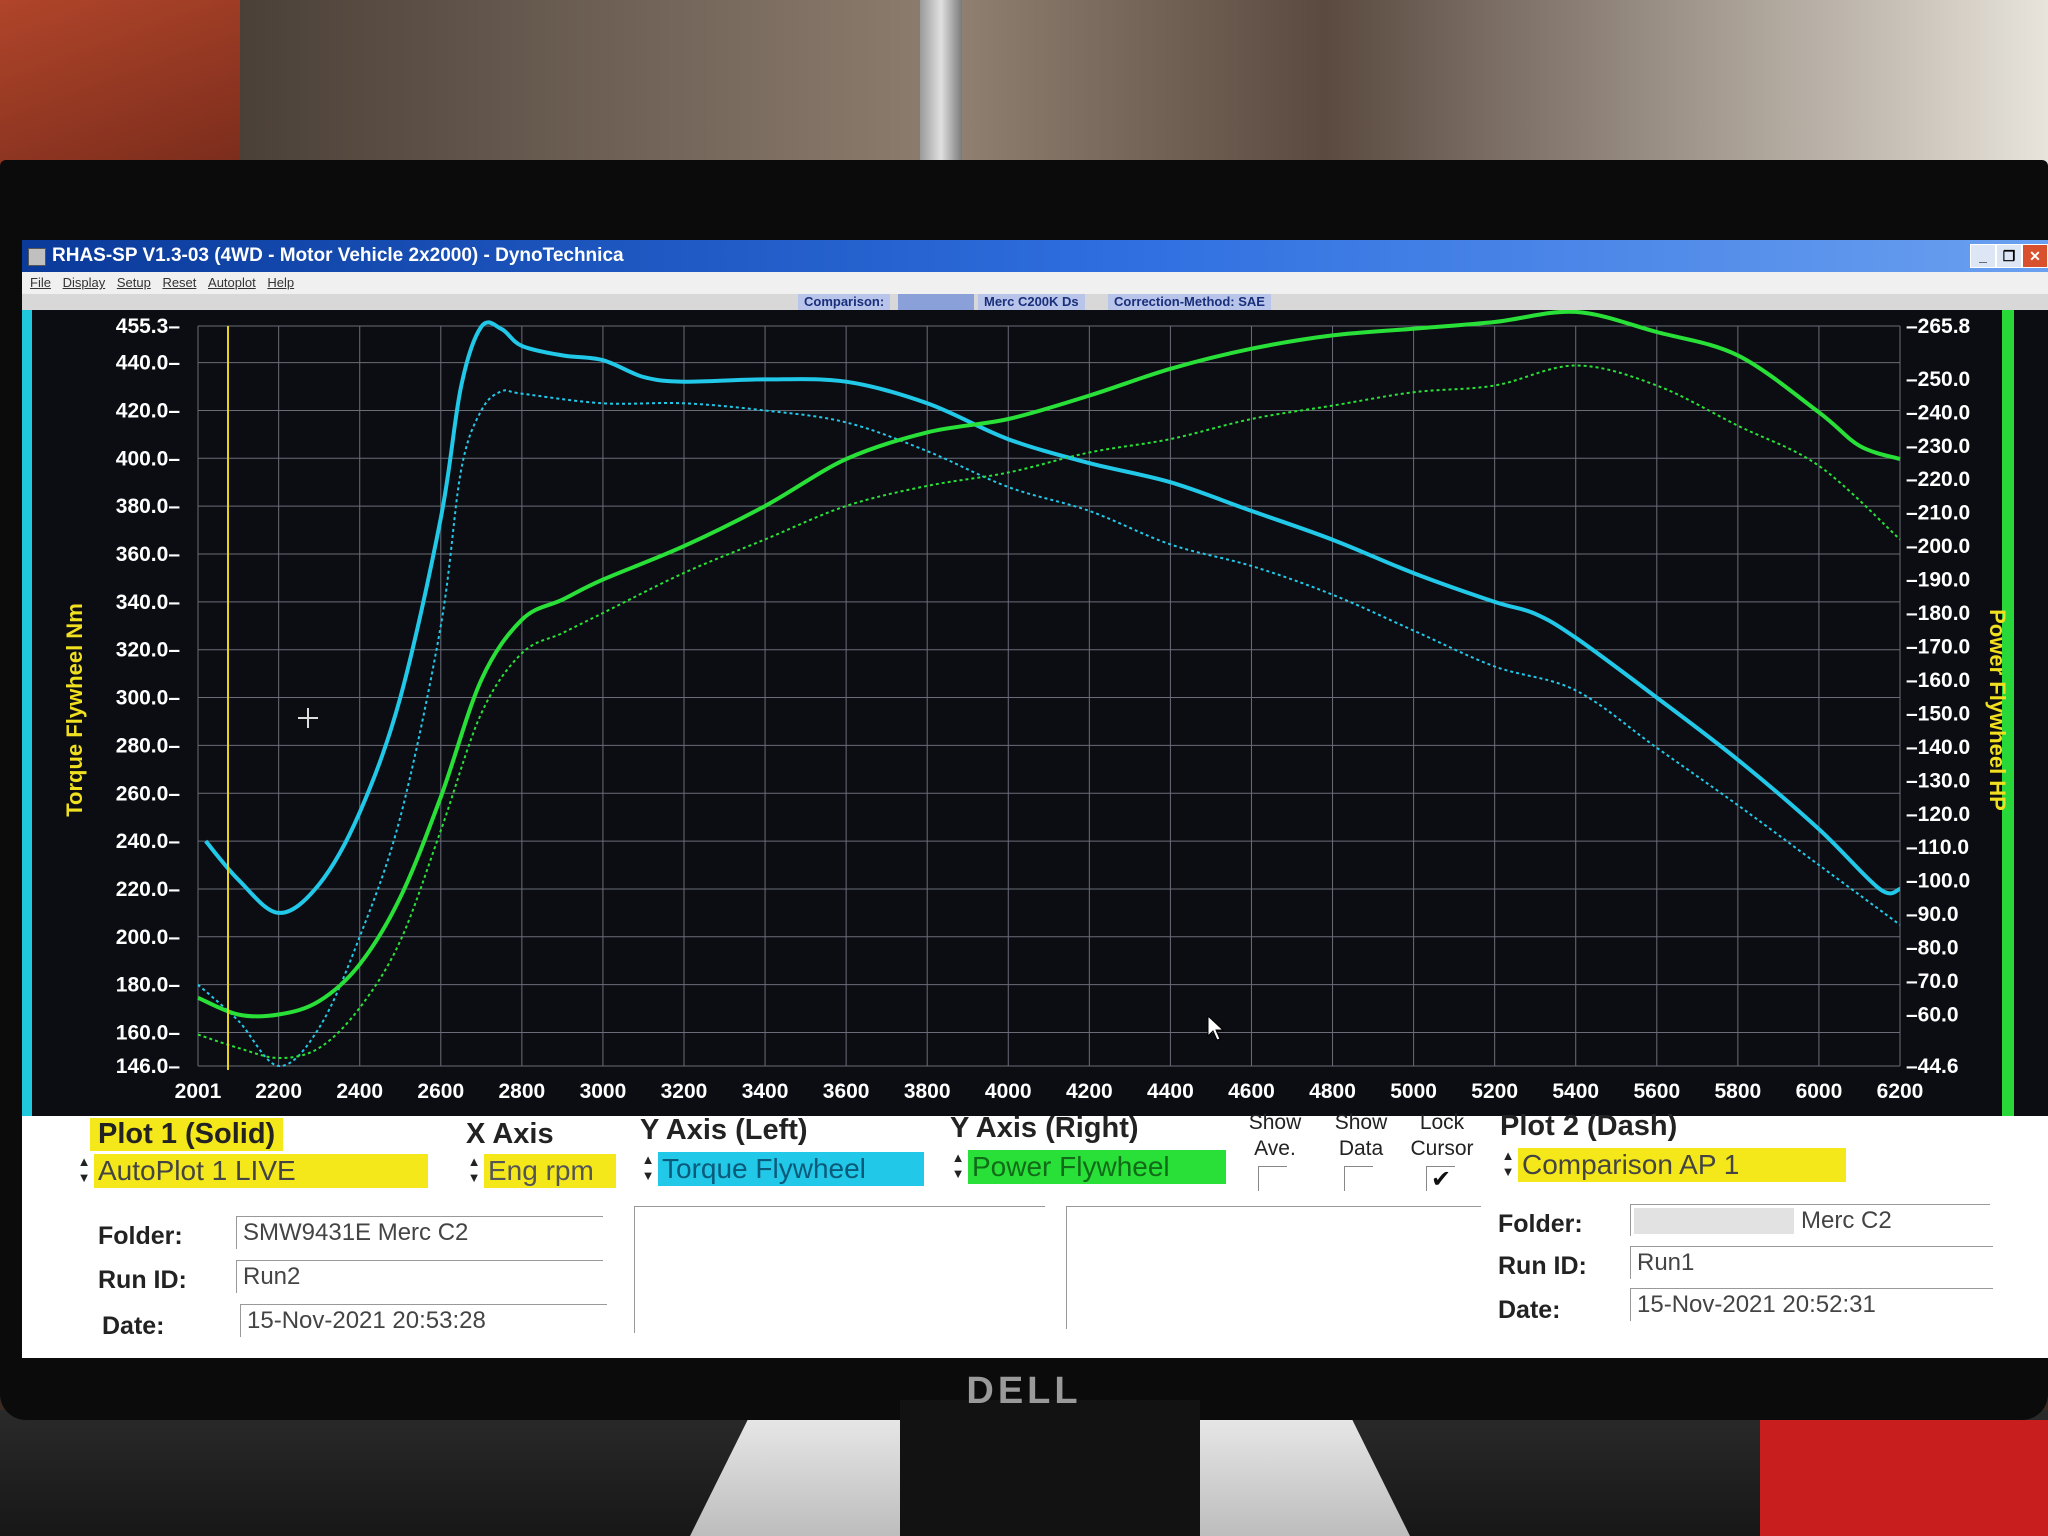 Image resolution: width=2048 pixels, height=1536 pixels. What do you see at coordinates (1251, 1091) in the screenshot?
I see `x-tick-label: 4600` at bounding box center [1251, 1091].